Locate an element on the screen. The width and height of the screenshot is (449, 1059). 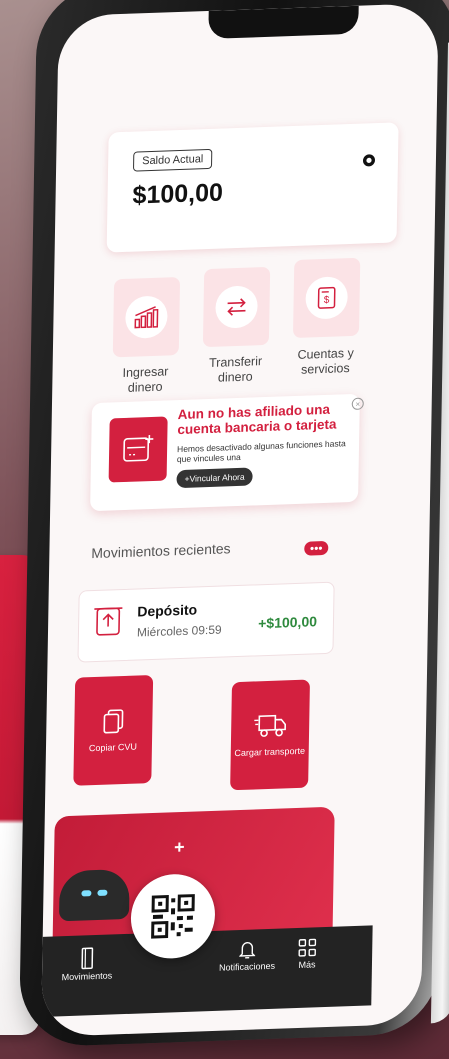
notebook-icon is located at coordinates (87, 958).